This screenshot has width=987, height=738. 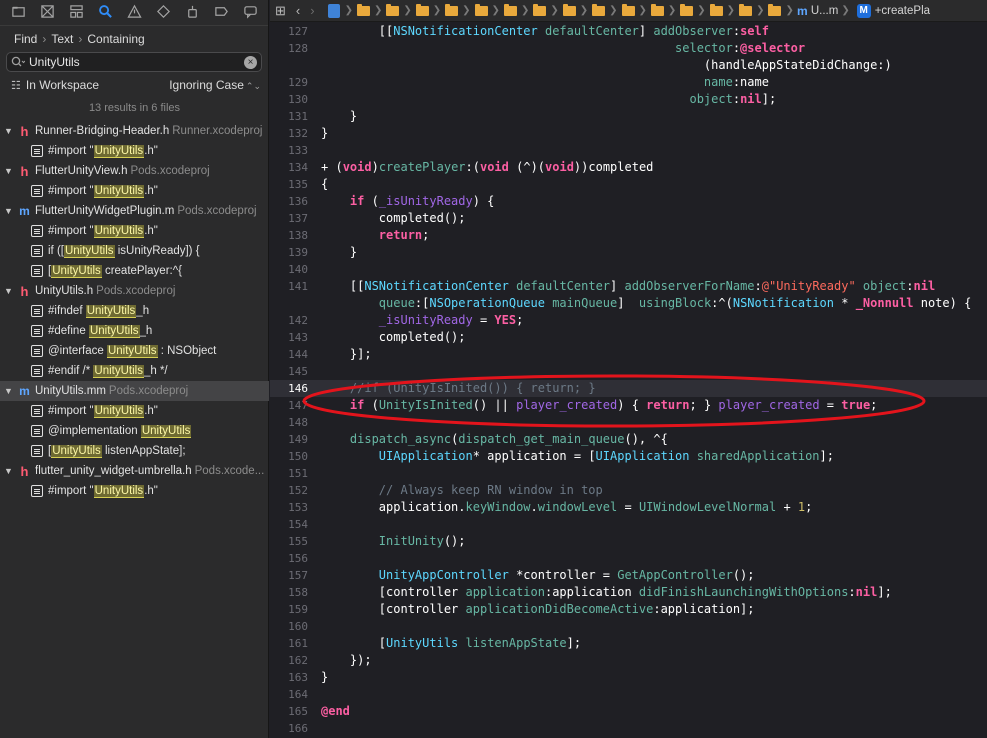 What do you see at coordinates (134, 391) in the screenshot?
I see `result-file-row: ▼ m UnityUtils.mm Pods.xcodeproj` at bounding box center [134, 391].